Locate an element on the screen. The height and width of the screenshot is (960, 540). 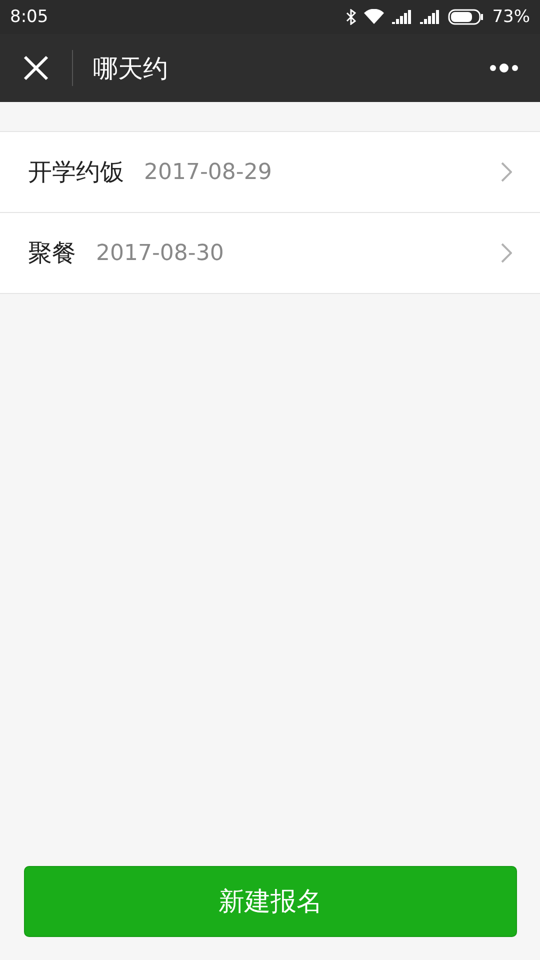
wifi-icon is located at coordinates (374, 17).